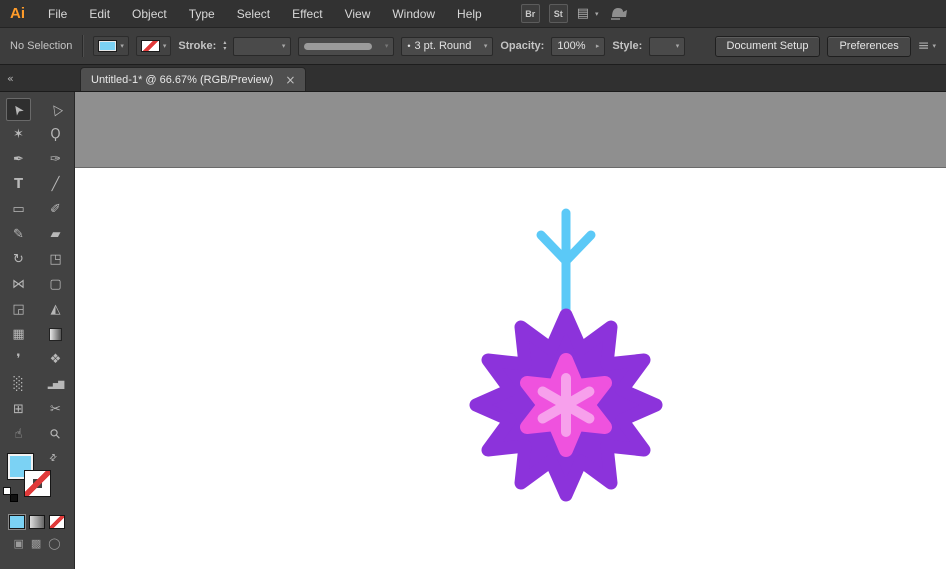 This screenshot has width=946, height=569. I want to click on selection-tool: ➤, so click(18, 109).